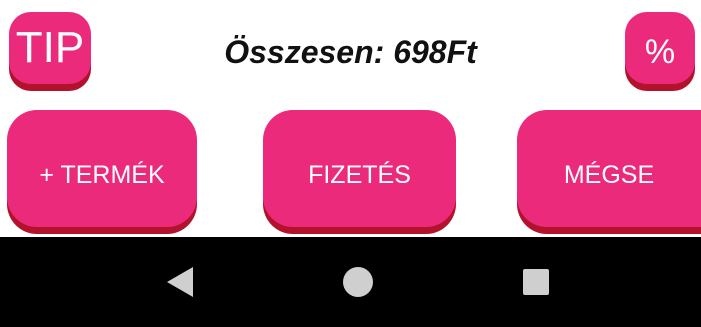 The image size is (701, 327). I want to click on back-triangle-icon, so click(180, 282).